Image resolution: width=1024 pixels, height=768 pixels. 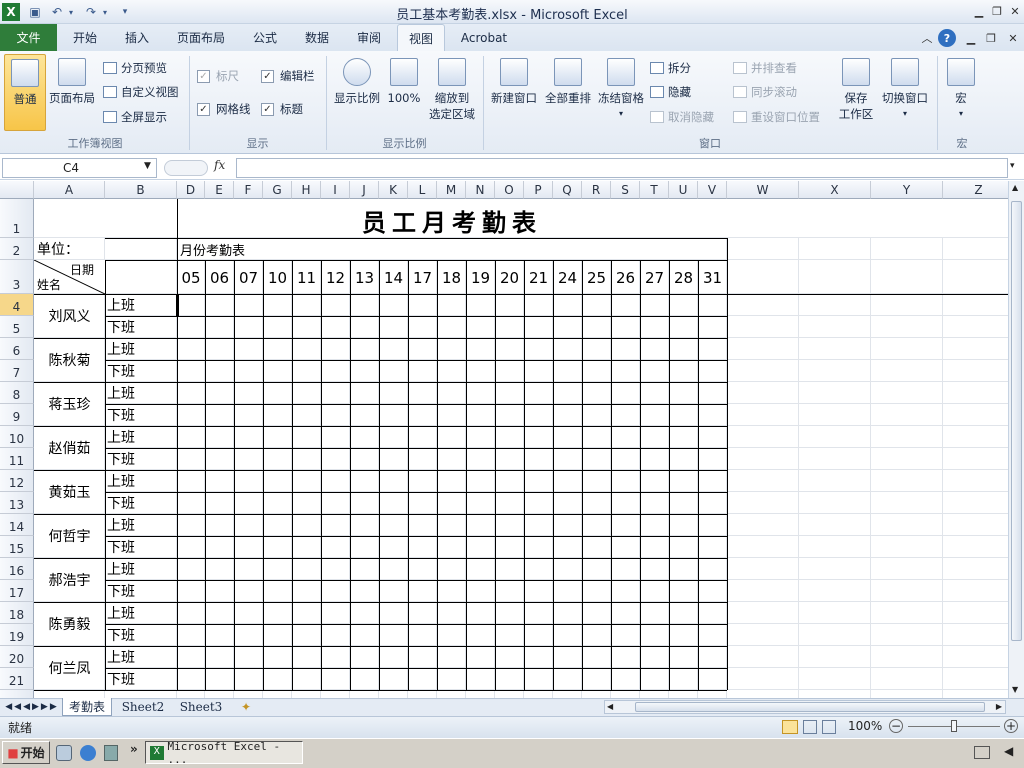 I want to click on page-break-preview-button: 分页预览, so click(x=135, y=68).